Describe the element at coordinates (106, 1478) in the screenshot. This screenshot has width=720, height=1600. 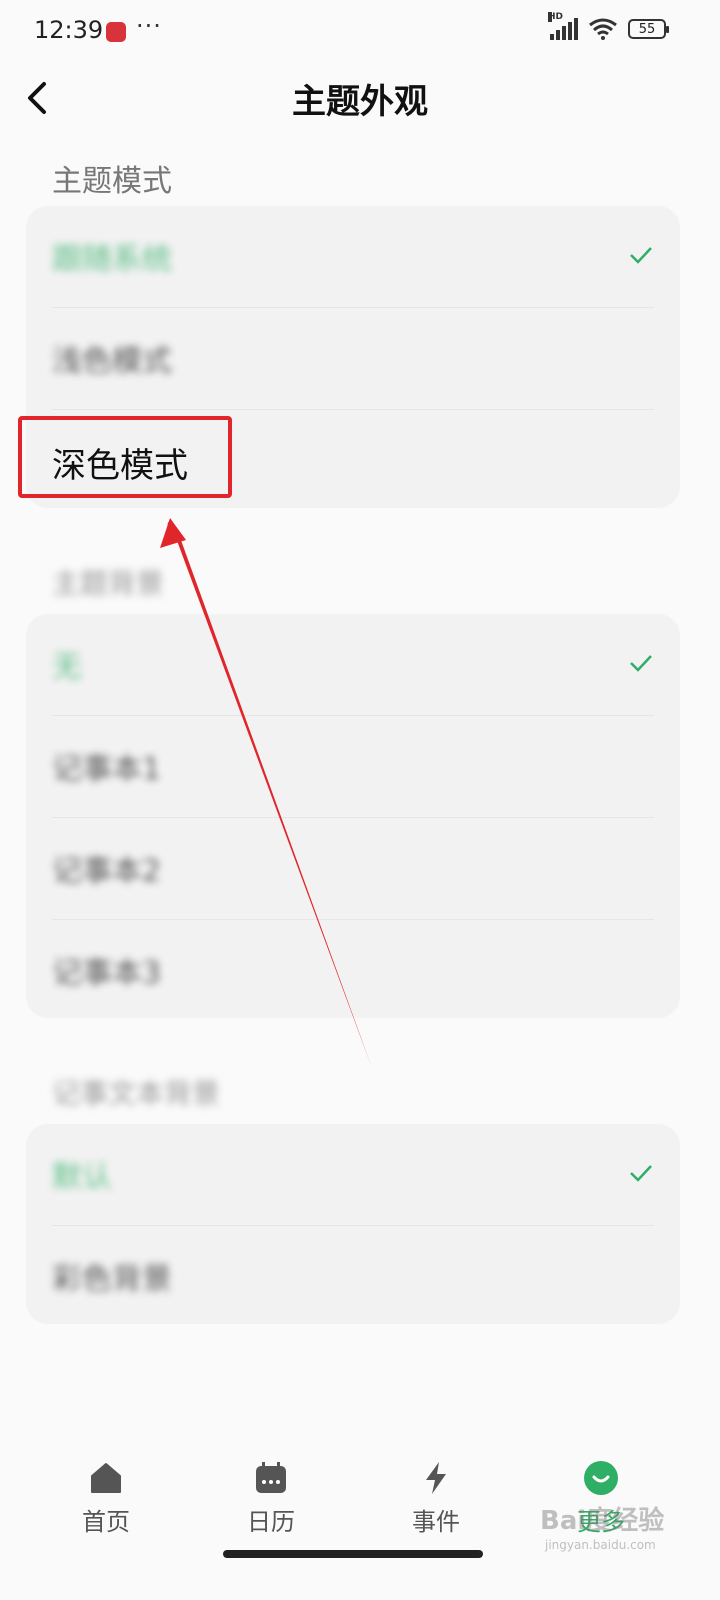
I see `home-icon` at that location.